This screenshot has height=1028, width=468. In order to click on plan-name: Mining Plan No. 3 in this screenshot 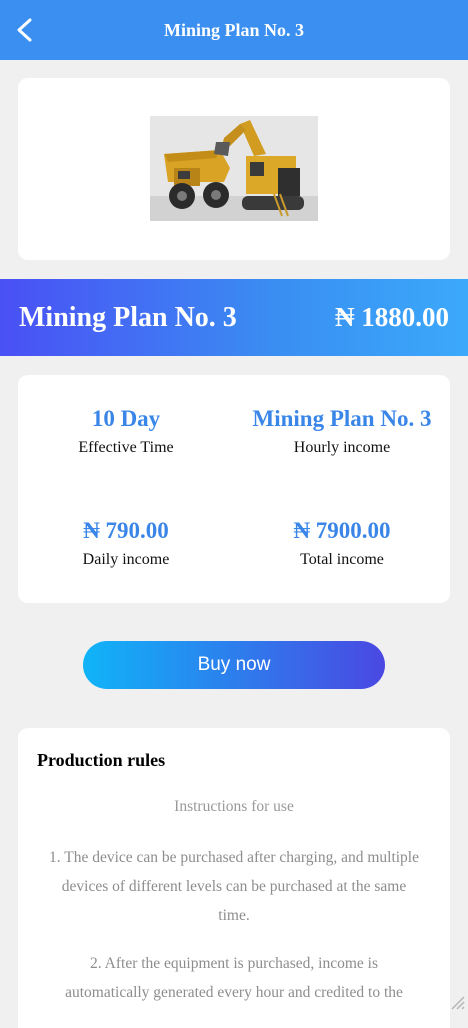, I will do `click(128, 317)`.